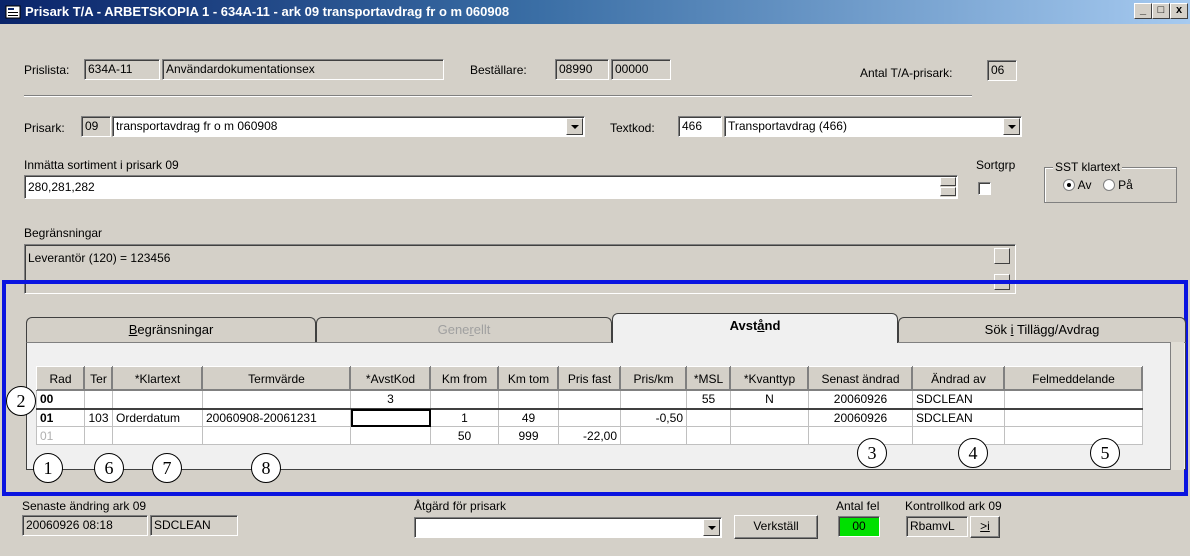  Describe the element at coordinates (755, 328) in the screenshot. I see `tab-avstand: Avstånd` at that location.